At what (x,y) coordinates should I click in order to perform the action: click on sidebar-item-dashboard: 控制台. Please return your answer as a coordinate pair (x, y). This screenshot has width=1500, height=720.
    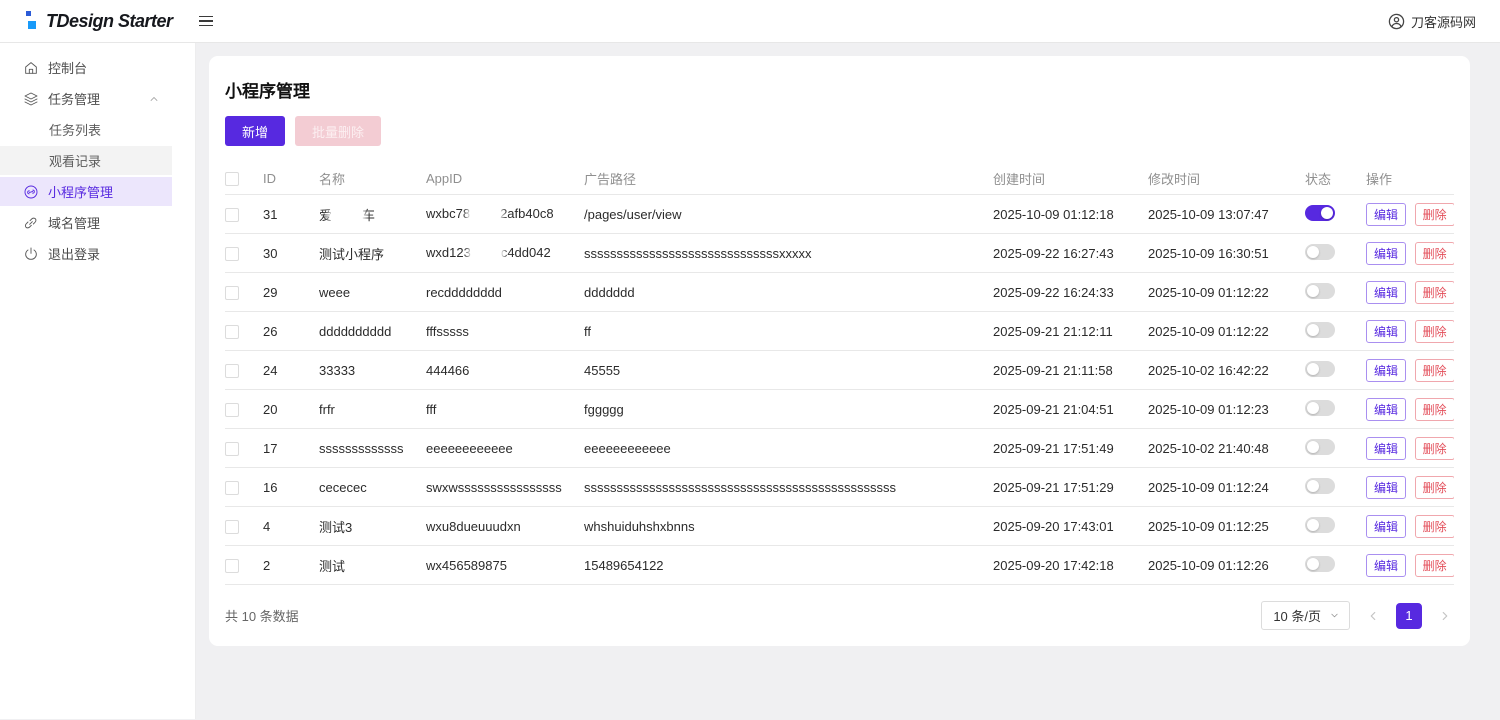
    Looking at the image, I should click on (86, 67).